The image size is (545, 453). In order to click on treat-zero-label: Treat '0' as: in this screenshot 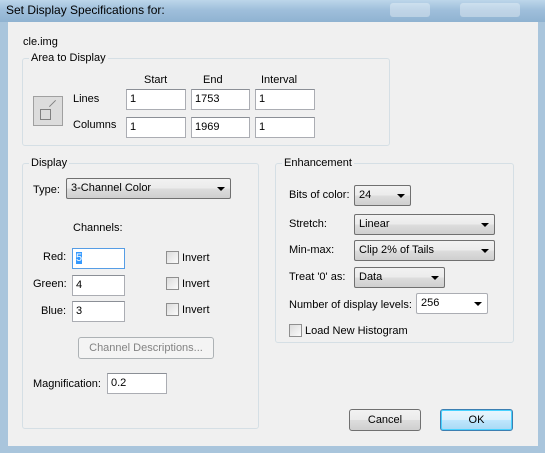, I will do `click(317, 277)`.